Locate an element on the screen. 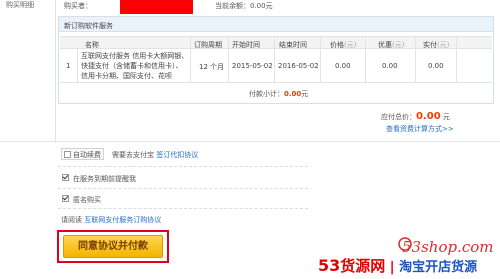 This screenshot has width=500, height=279. remind-checkbox is located at coordinates (65, 177).